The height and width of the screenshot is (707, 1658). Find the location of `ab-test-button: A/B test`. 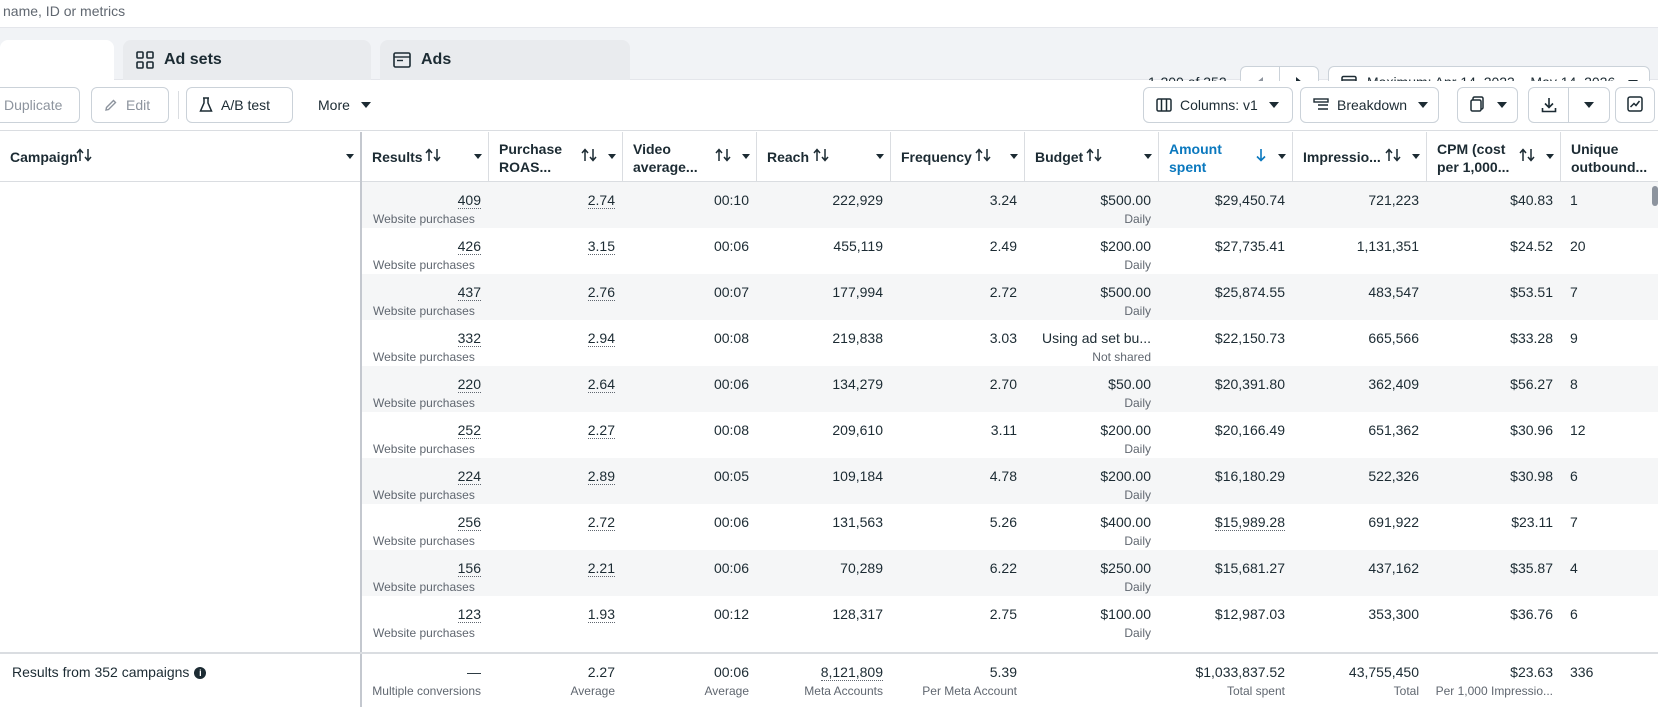

ab-test-button: A/B test is located at coordinates (239, 105).